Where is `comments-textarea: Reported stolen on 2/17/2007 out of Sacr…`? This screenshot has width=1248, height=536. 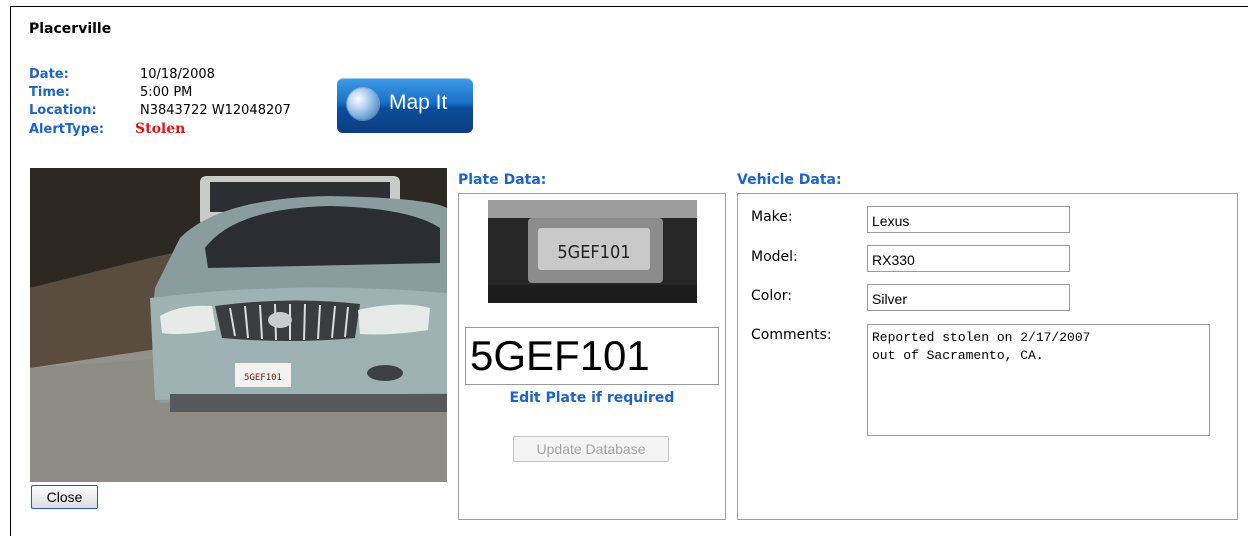 comments-textarea: Reported stolen on 2/17/2007 out of Sacr… is located at coordinates (1038, 380).